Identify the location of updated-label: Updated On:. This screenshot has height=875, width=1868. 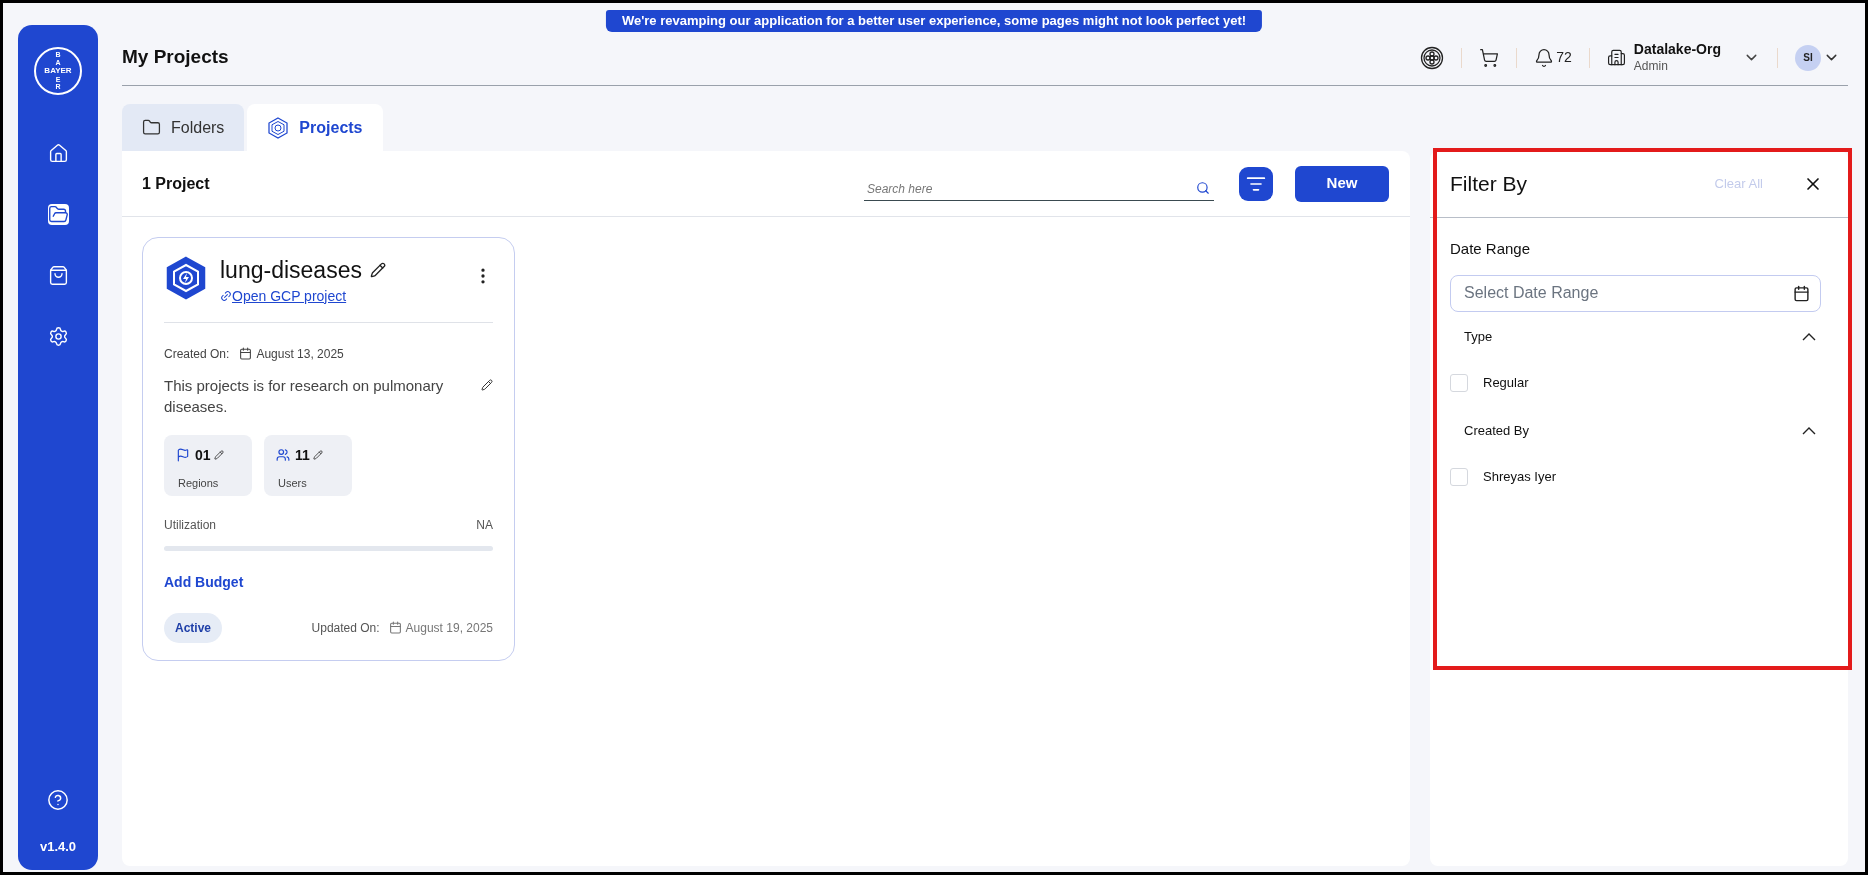
(345, 628).